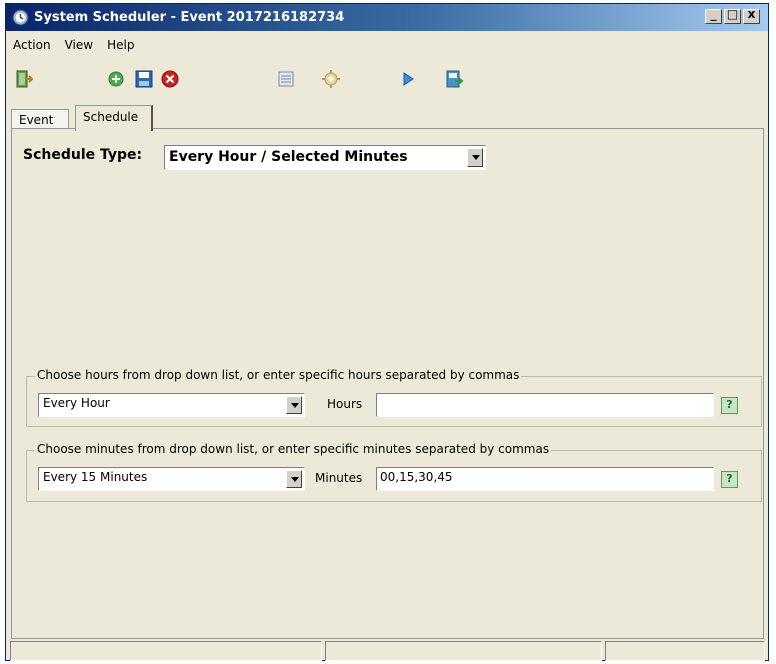 Image resolution: width=776 pixels, height=664 pixels. I want to click on minimize-button: _, so click(713, 15).